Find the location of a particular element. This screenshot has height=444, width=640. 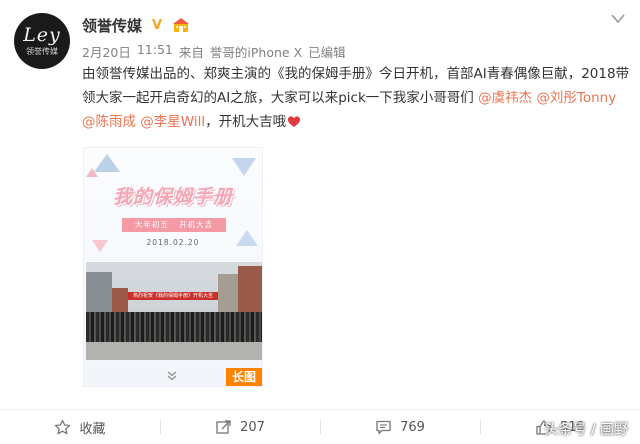

post-text-part-2: ，开机大吉哦 is located at coordinates (246, 122).